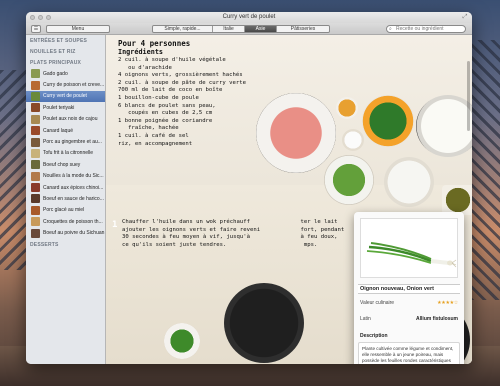 The width and height of the screenshot is (500, 386). Describe the element at coordinates (48, 17) in the screenshot. I see `zoom-window-button` at that location.